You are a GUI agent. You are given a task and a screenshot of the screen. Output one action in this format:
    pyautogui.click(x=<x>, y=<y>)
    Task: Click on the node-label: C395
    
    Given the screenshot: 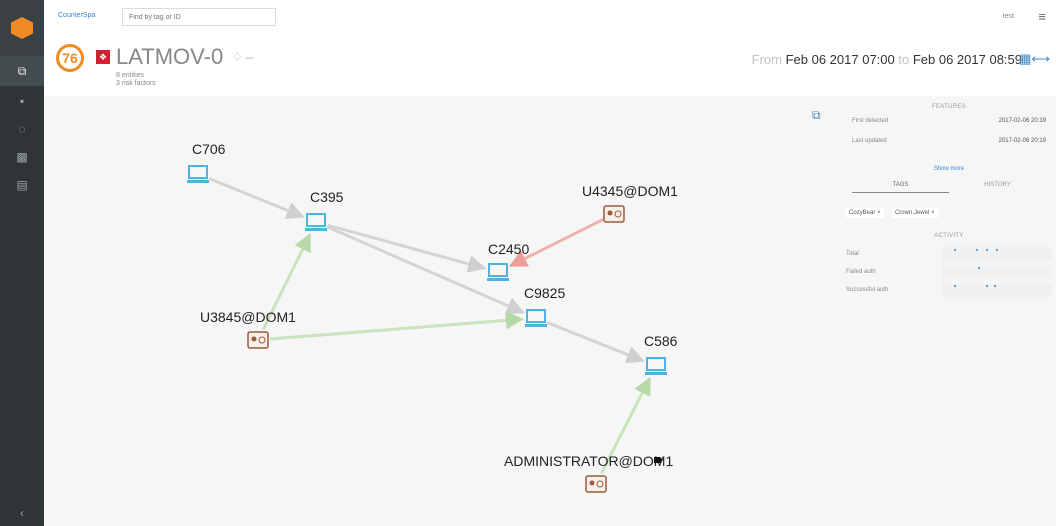 What is the action you would take?
    pyautogui.click(x=327, y=197)
    